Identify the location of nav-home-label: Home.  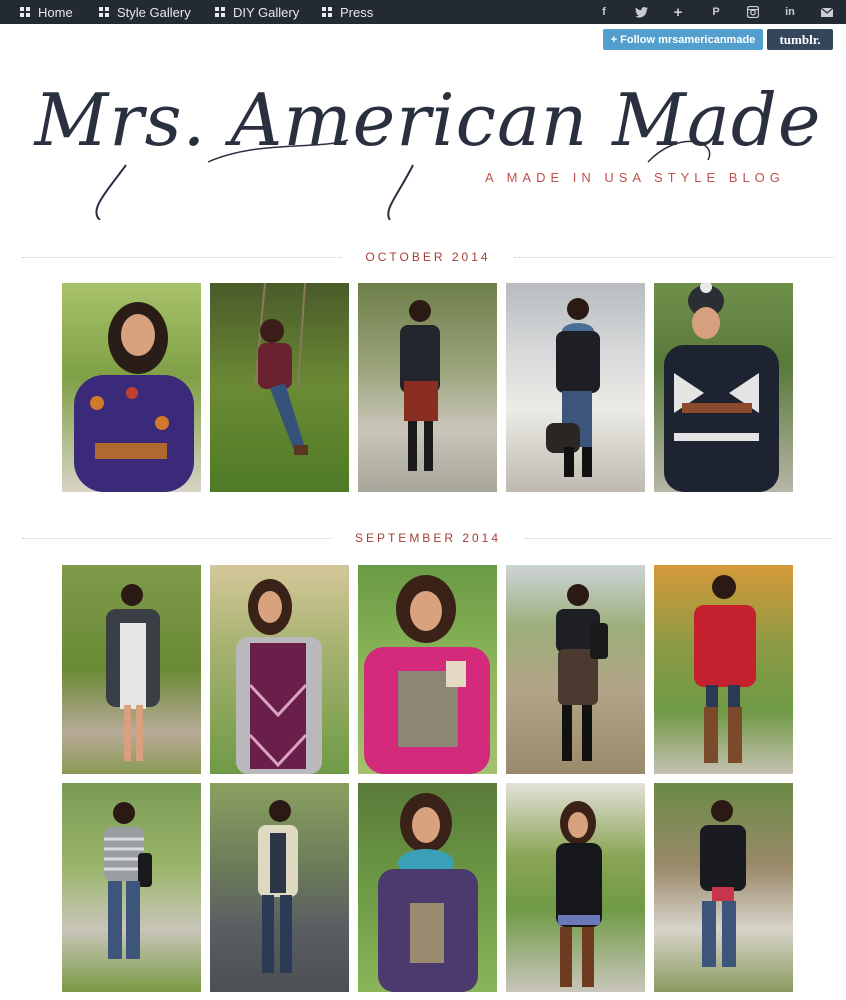
(55, 12).